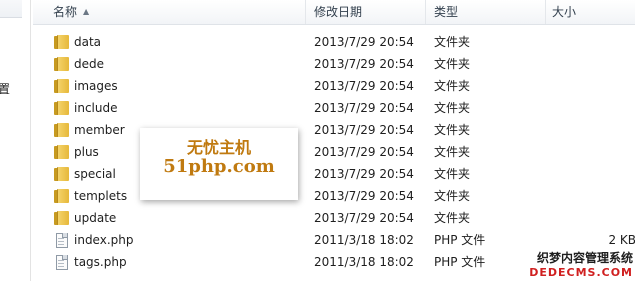 The height and width of the screenshot is (281, 635). What do you see at coordinates (104, 240) in the screenshot?
I see `file-name: index.php` at bounding box center [104, 240].